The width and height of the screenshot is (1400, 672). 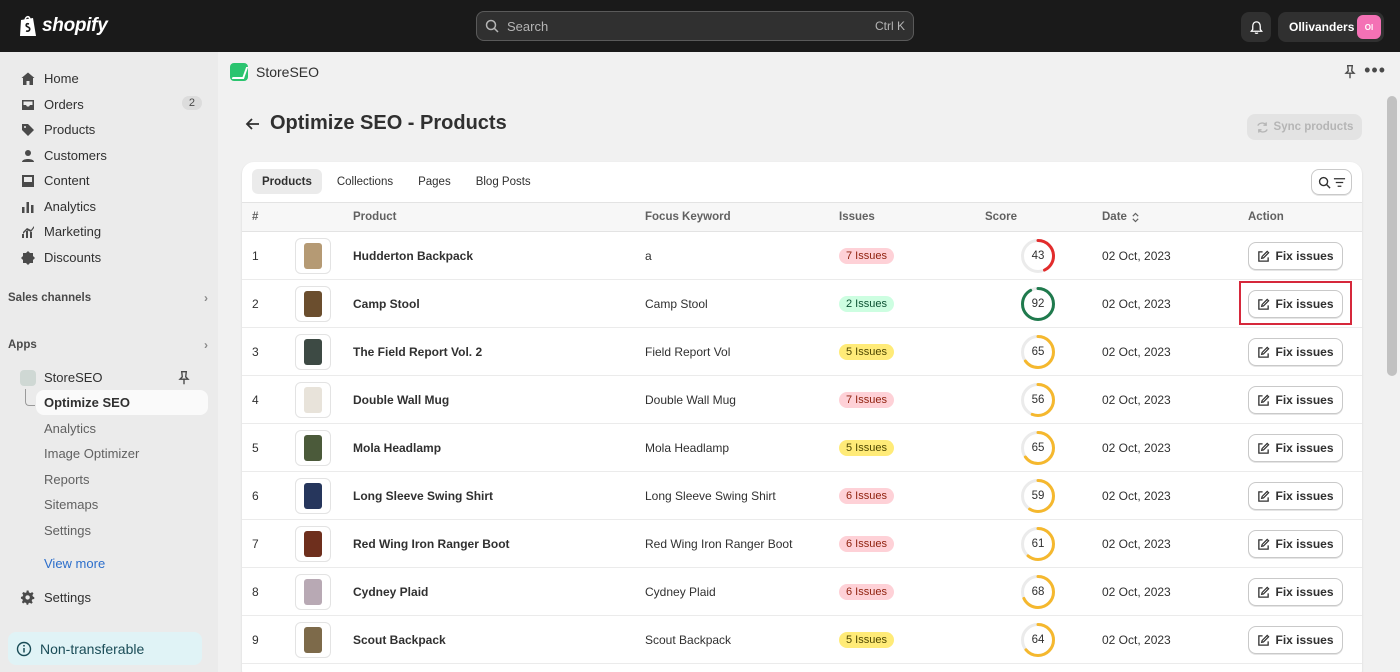 What do you see at coordinates (110, 206) in the screenshot?
I see `sidebar-item-analytics: Analytics` at bounding box center [110, 206].